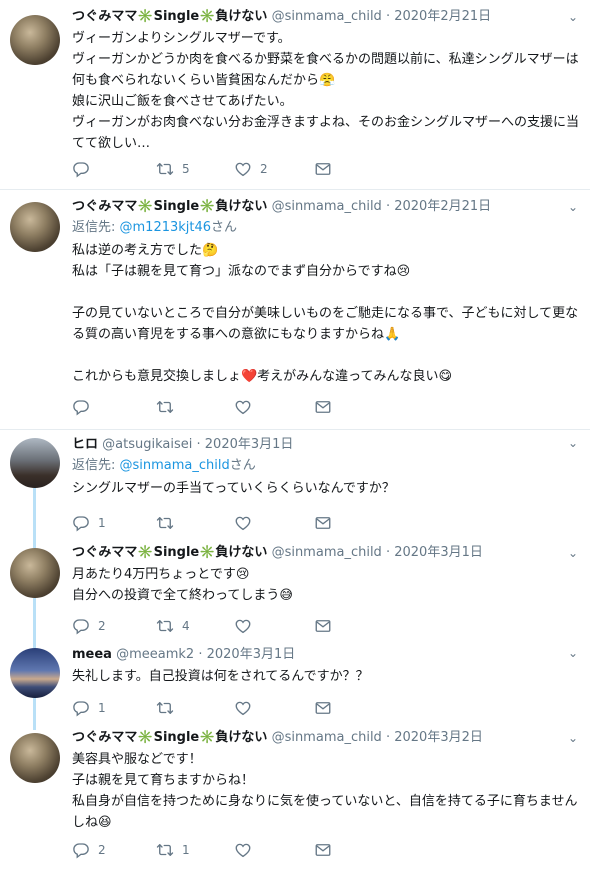  What do you see at coordinates (264, 169) in the screenshot?
I see `like-count: 2` at bounding box center [264, 169].